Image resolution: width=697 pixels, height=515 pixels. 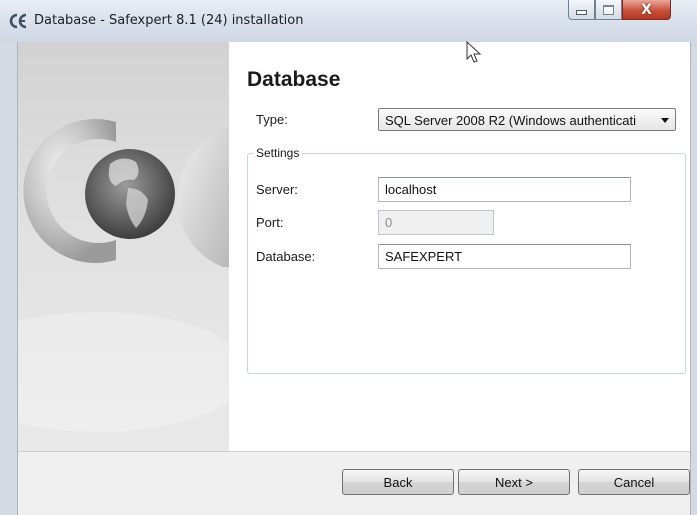 I want to click on database-label: Database:, so click(x=286, y=256).